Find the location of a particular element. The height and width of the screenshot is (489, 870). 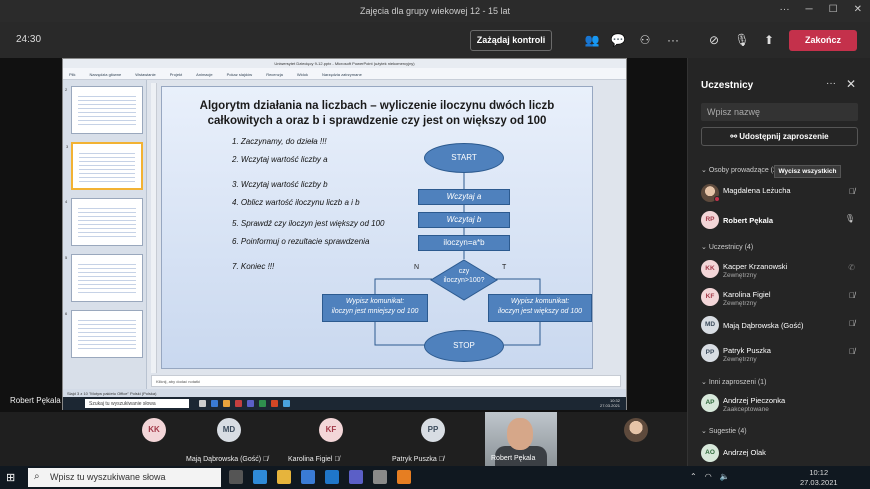

maximize-icon: ☐ is located at coordinates (833, 9).